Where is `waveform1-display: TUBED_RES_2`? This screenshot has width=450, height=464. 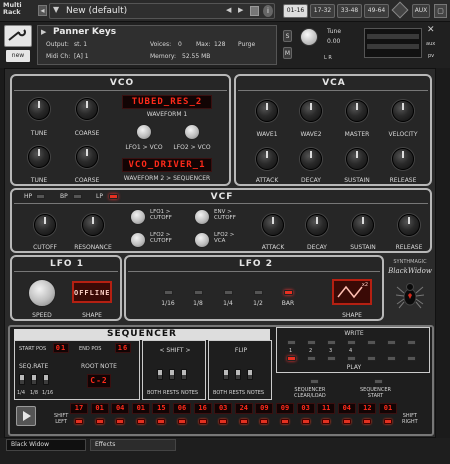
waveform1-display: TUBED_RES_2 is located at coordinates (167, 102).